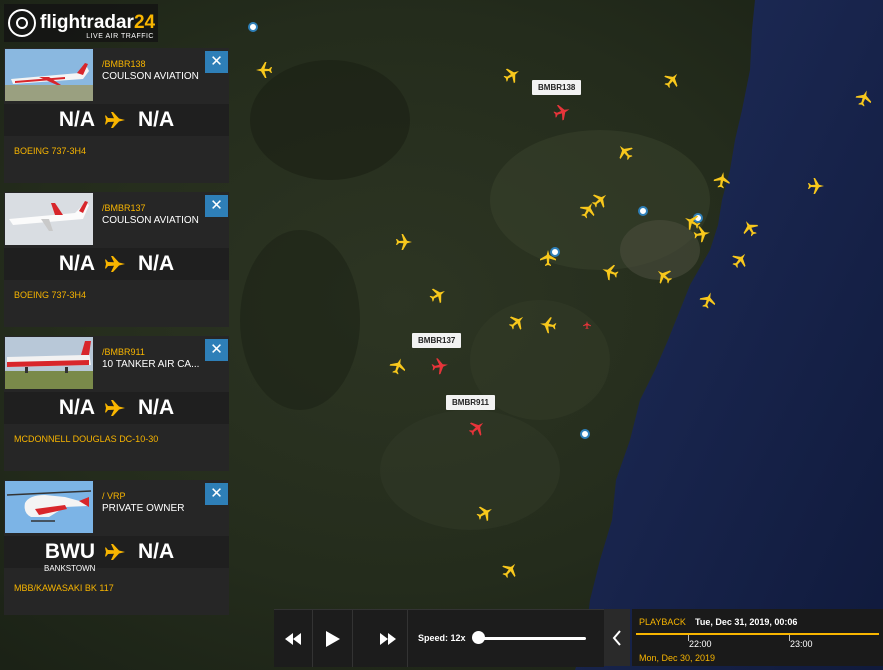 The image size is (883, 670). I want to click on logo-subtitle: LIVE AIR TRAFFIC, so click(120, 36).